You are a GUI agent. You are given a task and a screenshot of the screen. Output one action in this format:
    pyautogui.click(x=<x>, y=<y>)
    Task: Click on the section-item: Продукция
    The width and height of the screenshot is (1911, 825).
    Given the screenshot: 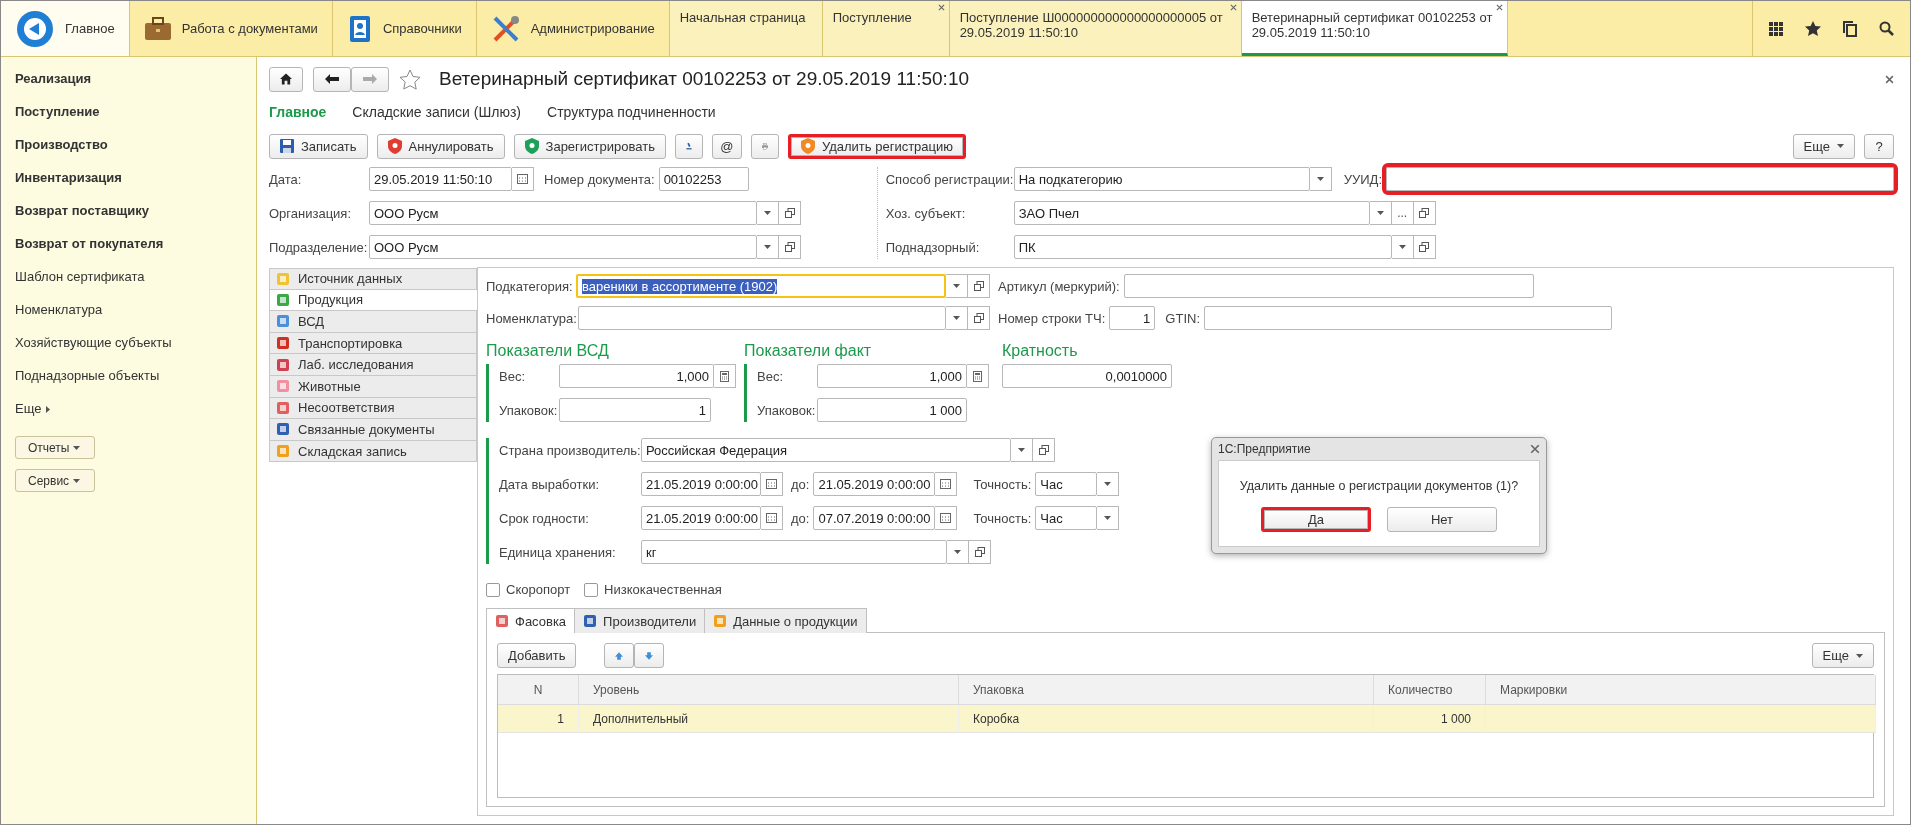 What is the action you would take?
    pyautogui.click(x=373, y=300)
    